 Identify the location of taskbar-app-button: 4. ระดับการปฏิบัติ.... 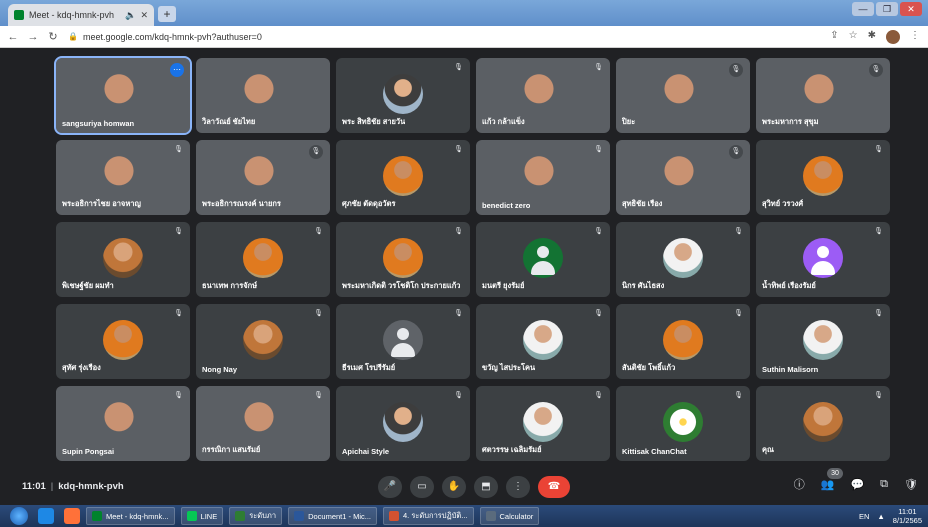
(428, 516).